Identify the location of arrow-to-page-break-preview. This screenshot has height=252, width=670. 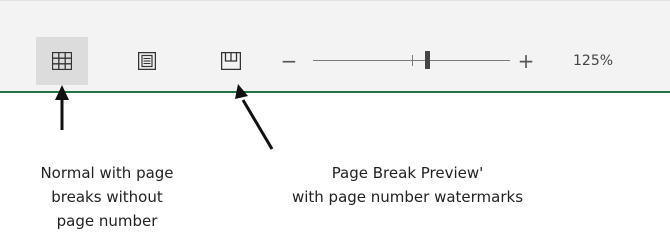
(254, 117).